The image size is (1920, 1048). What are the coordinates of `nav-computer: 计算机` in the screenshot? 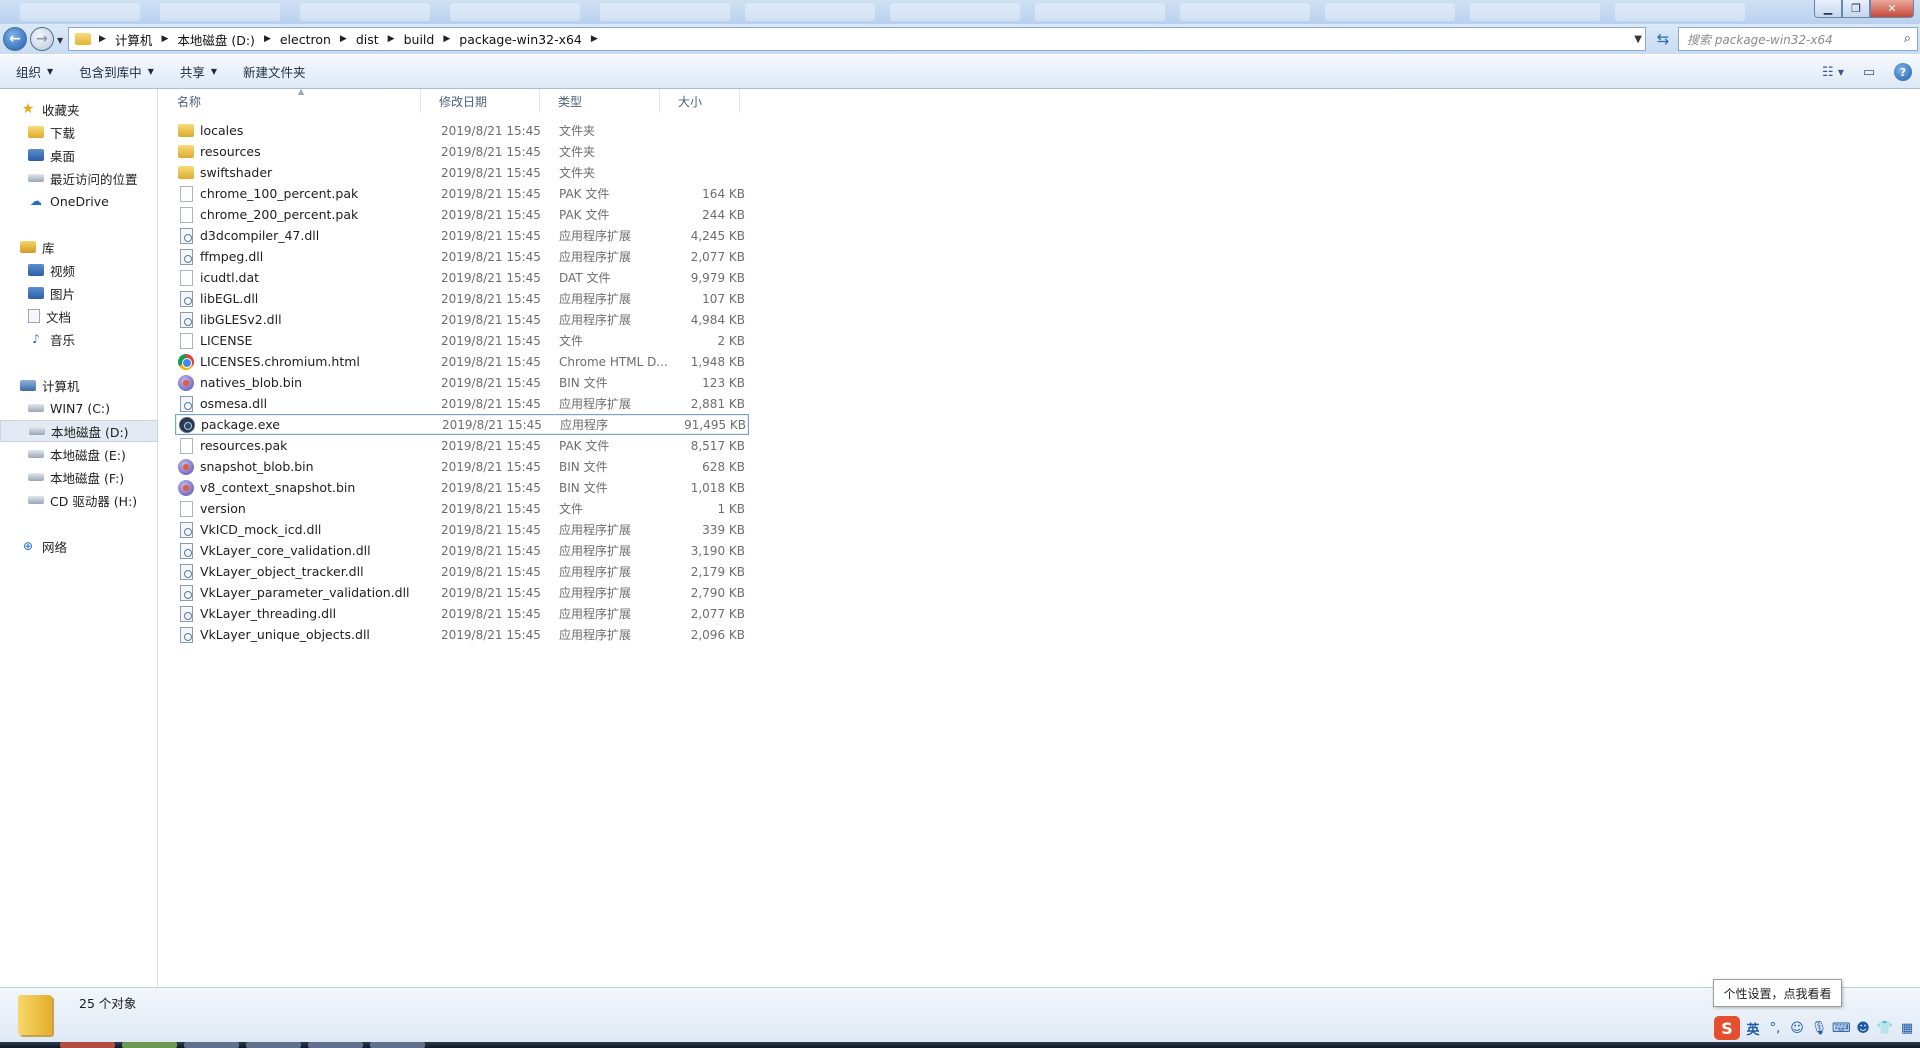 It's located at (79, 385).